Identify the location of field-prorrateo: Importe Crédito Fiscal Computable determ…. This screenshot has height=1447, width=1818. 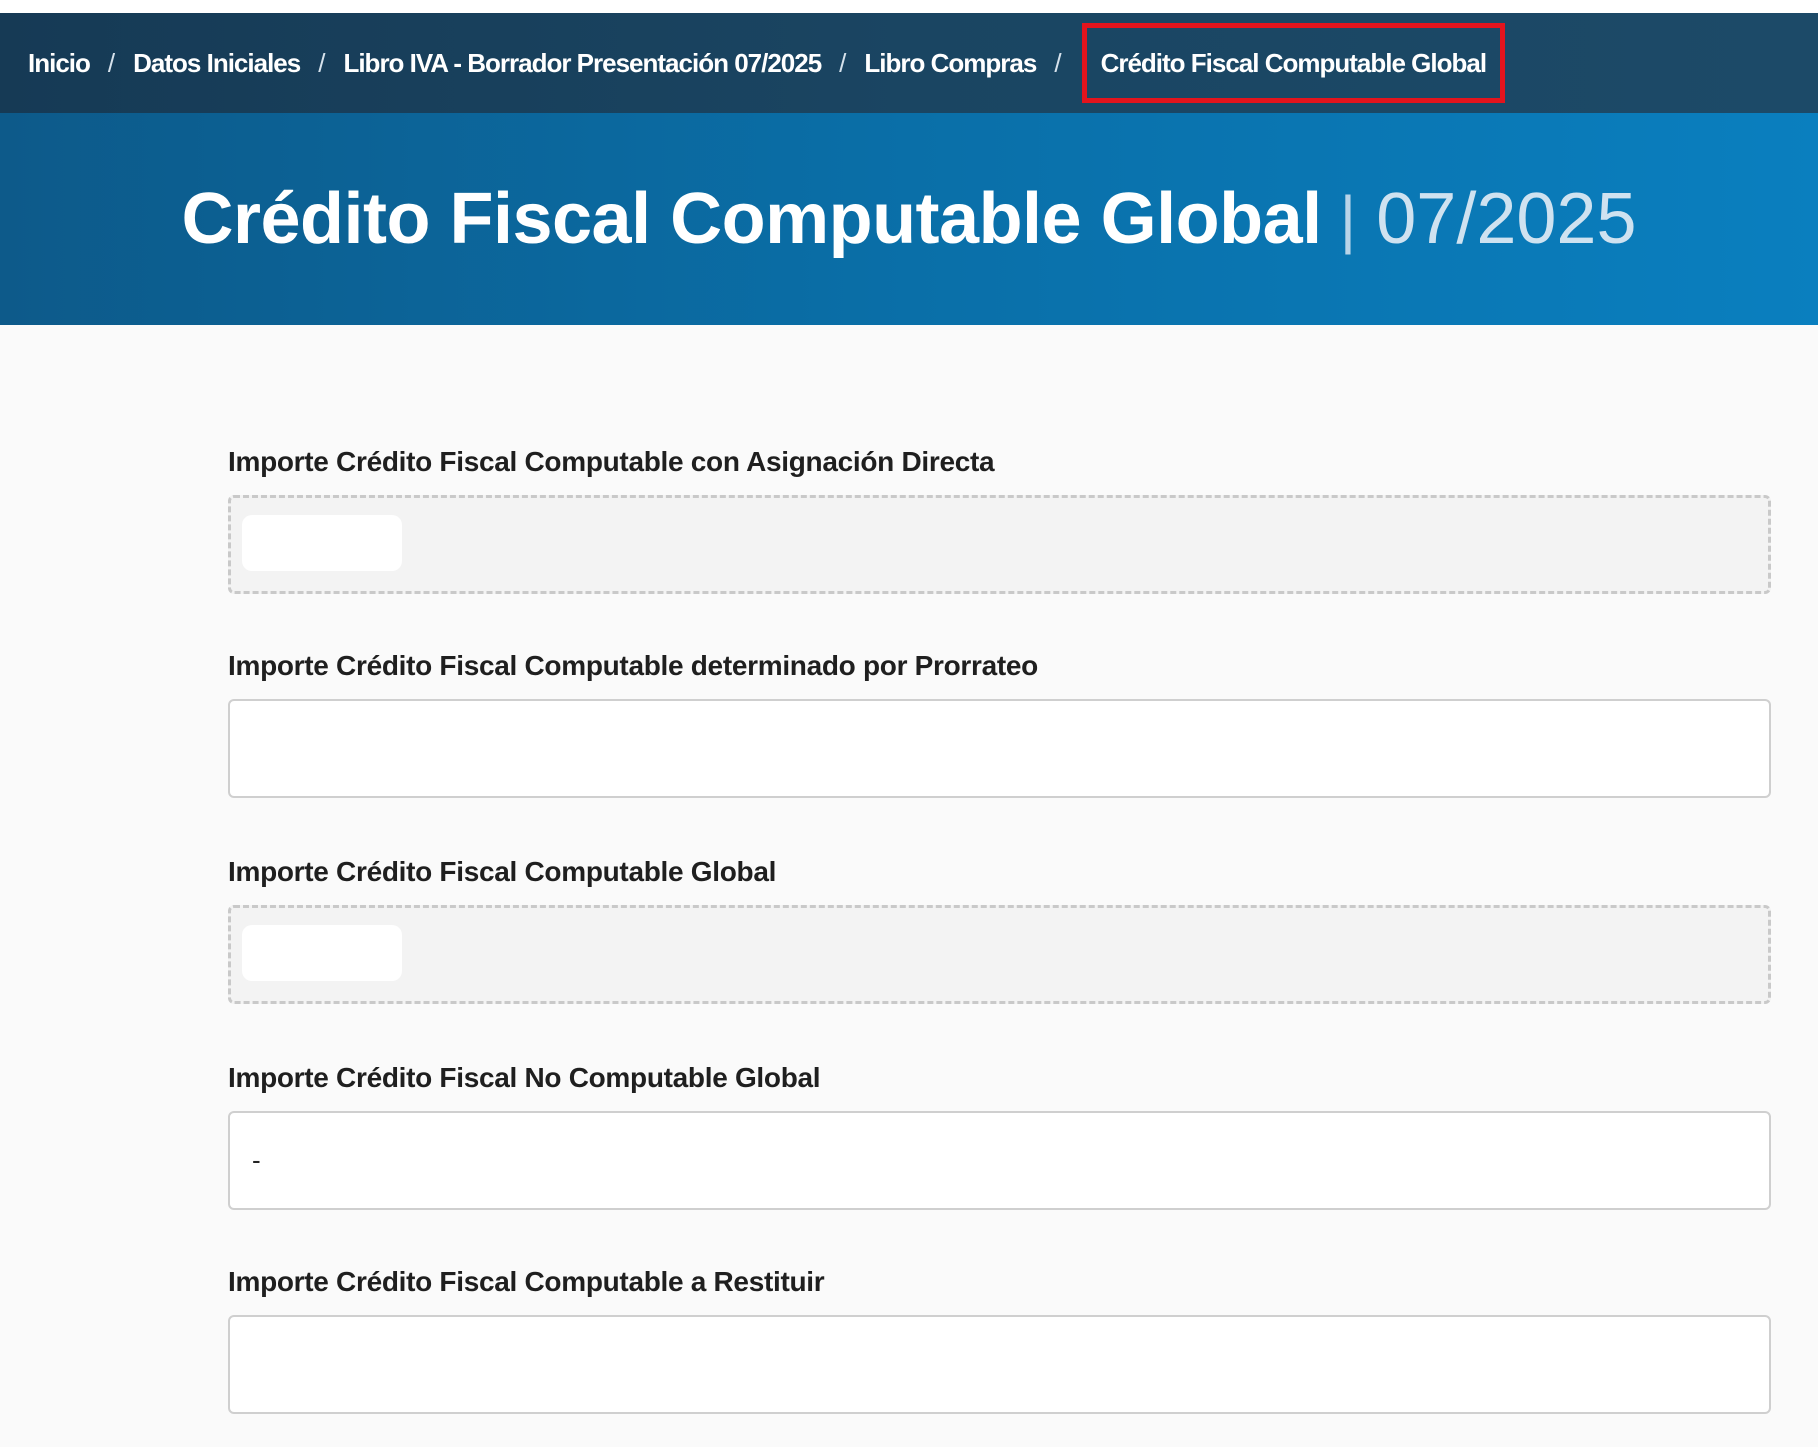
(999, 723).